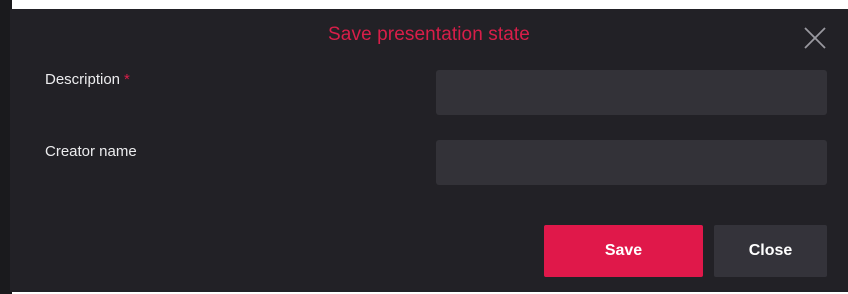 This screenshot has width=848, height=294. Describe the element at coordinates (127, 79) in the screenshot. I see `required-indicator: *` at that location.